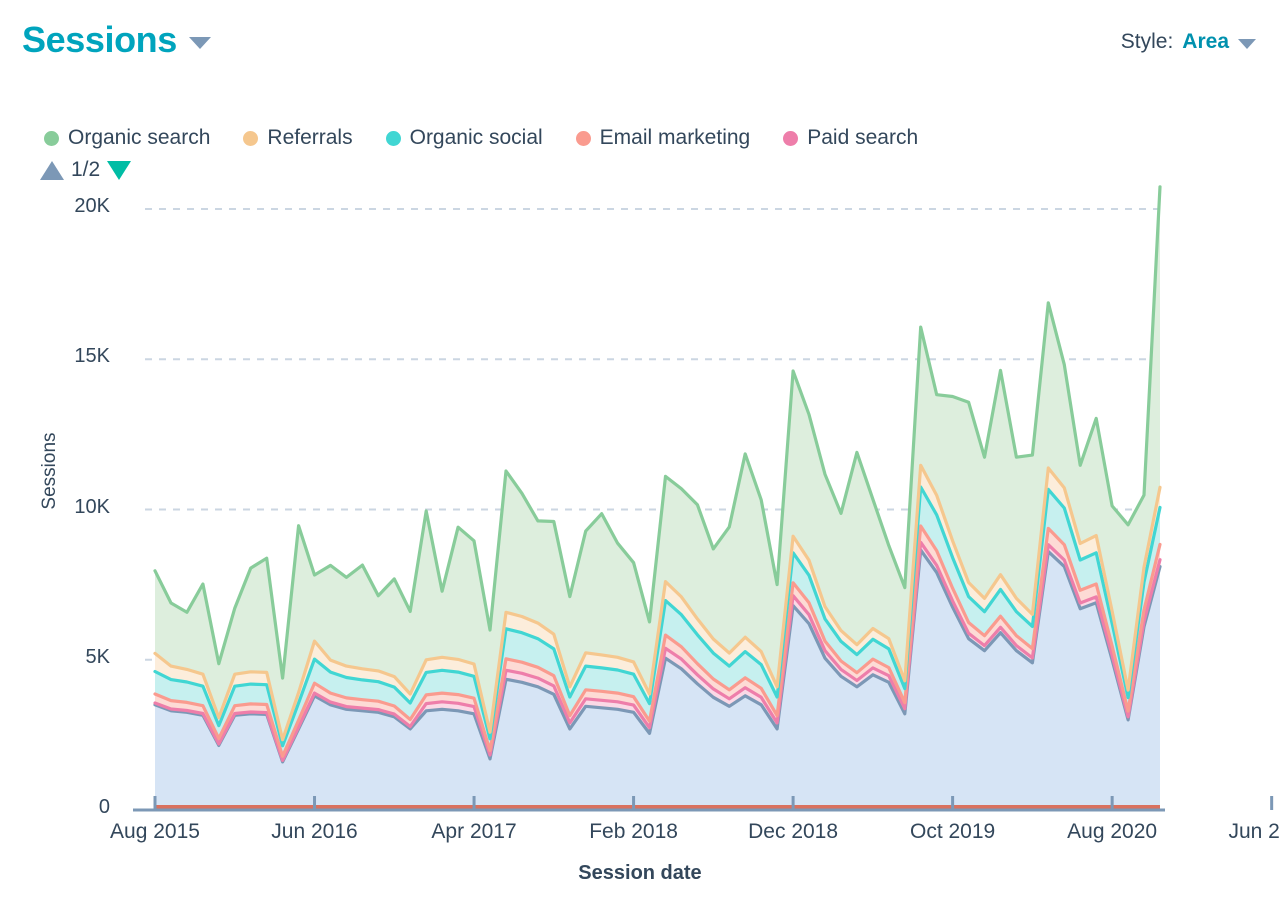 This screenshot has height=922, width=1280. I want to click on triangle-down-icon, so click(119, 170).